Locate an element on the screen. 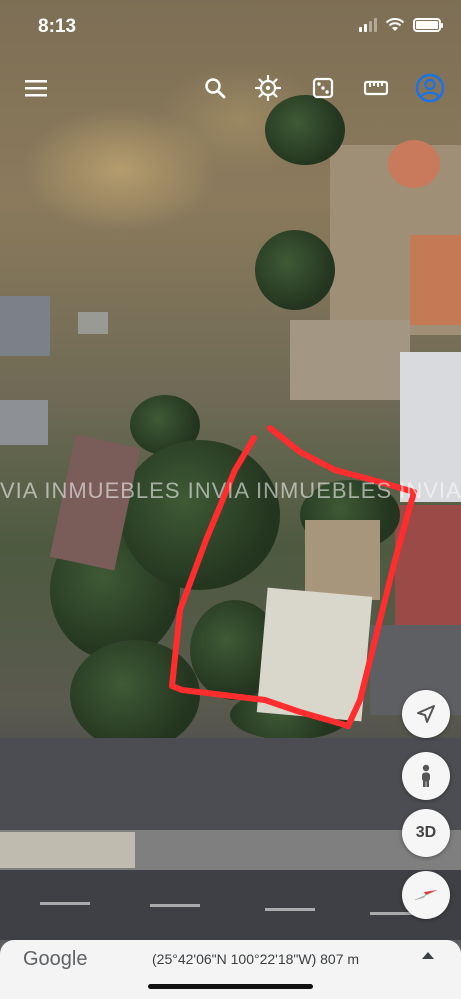  account-icon is located at coordinates (430, 88).